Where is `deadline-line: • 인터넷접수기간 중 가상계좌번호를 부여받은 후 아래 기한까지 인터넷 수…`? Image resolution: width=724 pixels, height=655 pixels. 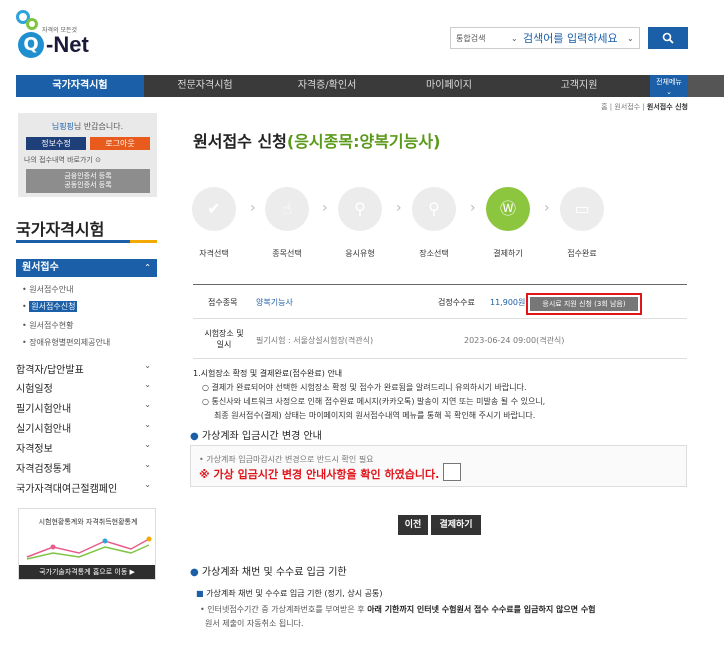 deadline-line: • 인터넷접수기간 중 가상계좌번호를 부여받은 후 아래 기한까지 인터넷 수… is located at coordinates (398, 609).